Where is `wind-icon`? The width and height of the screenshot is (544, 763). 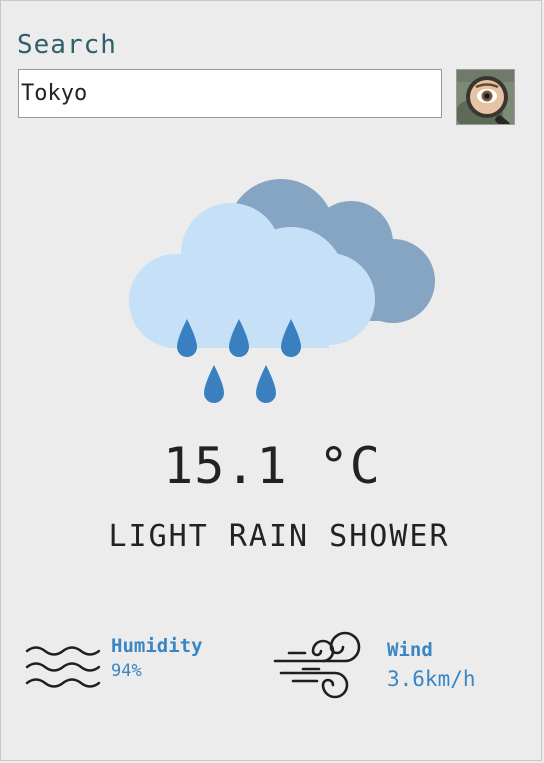
wind-icon is located at coordinates (317, 665).